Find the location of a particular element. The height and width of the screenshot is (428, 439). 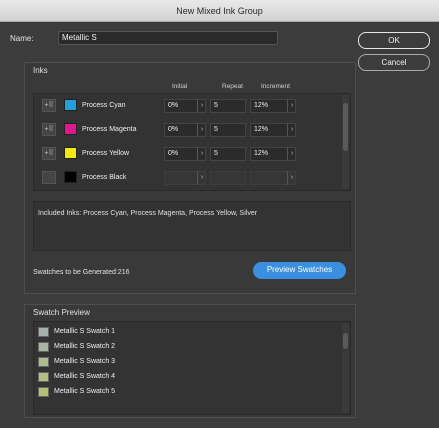

window-titlebar: New Mixed Ink Group is located at coordinates (219, 11).